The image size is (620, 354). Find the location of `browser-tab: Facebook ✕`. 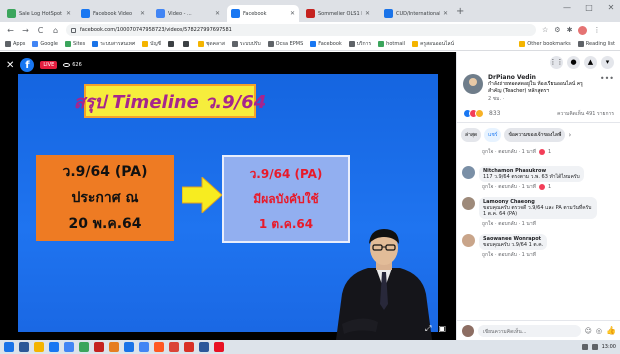

browser-tab: Facebook ✕ is located at coordinates (263, 13).